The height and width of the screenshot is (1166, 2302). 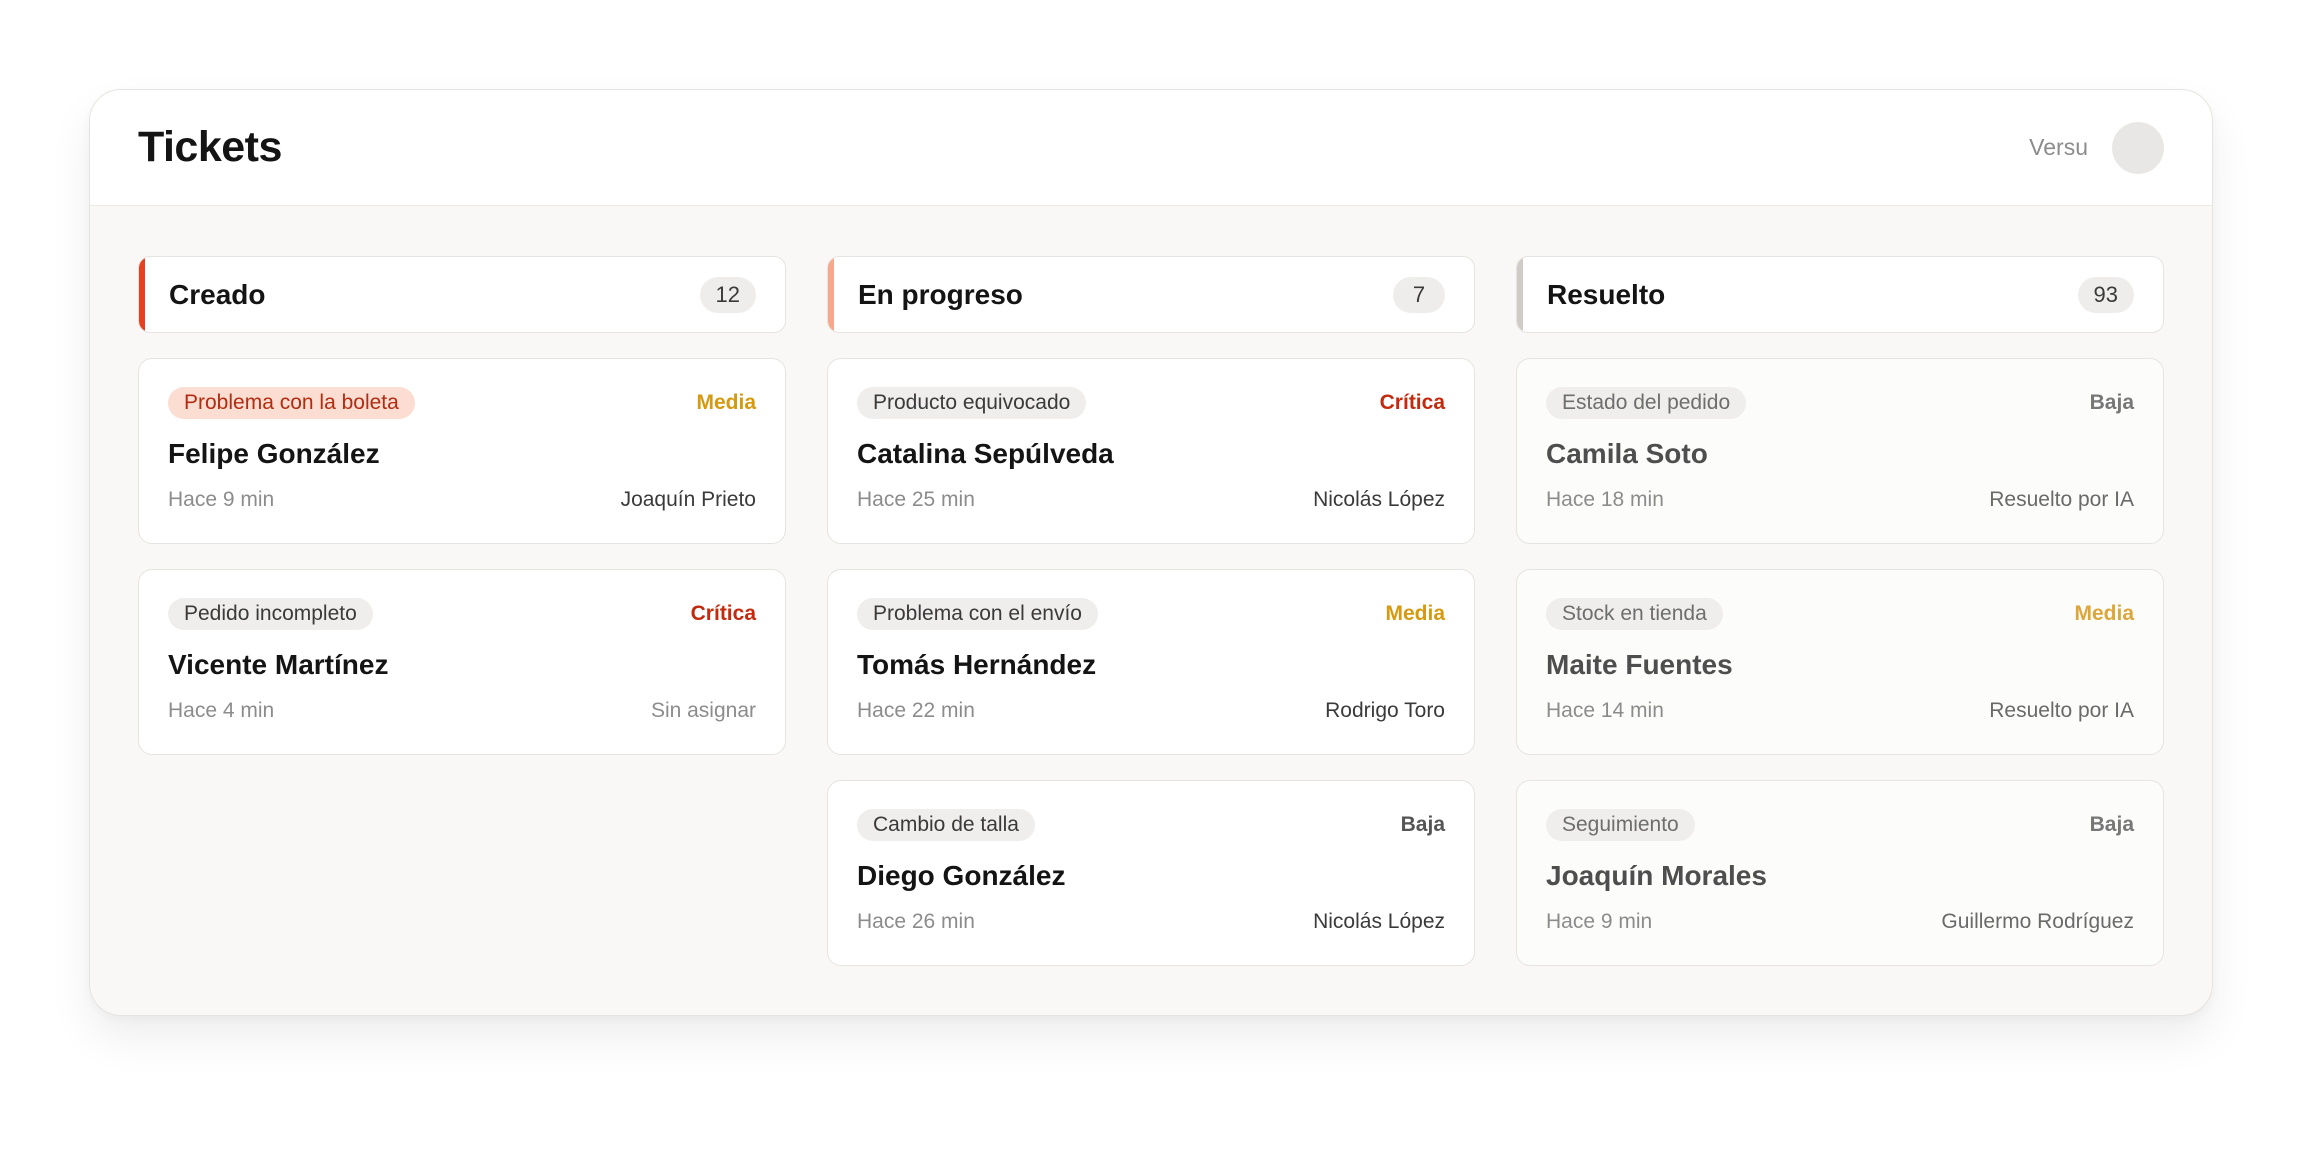 I want to click on ticket-customer-name: Catalina Sepúlveda, so click(x=985, y=453).